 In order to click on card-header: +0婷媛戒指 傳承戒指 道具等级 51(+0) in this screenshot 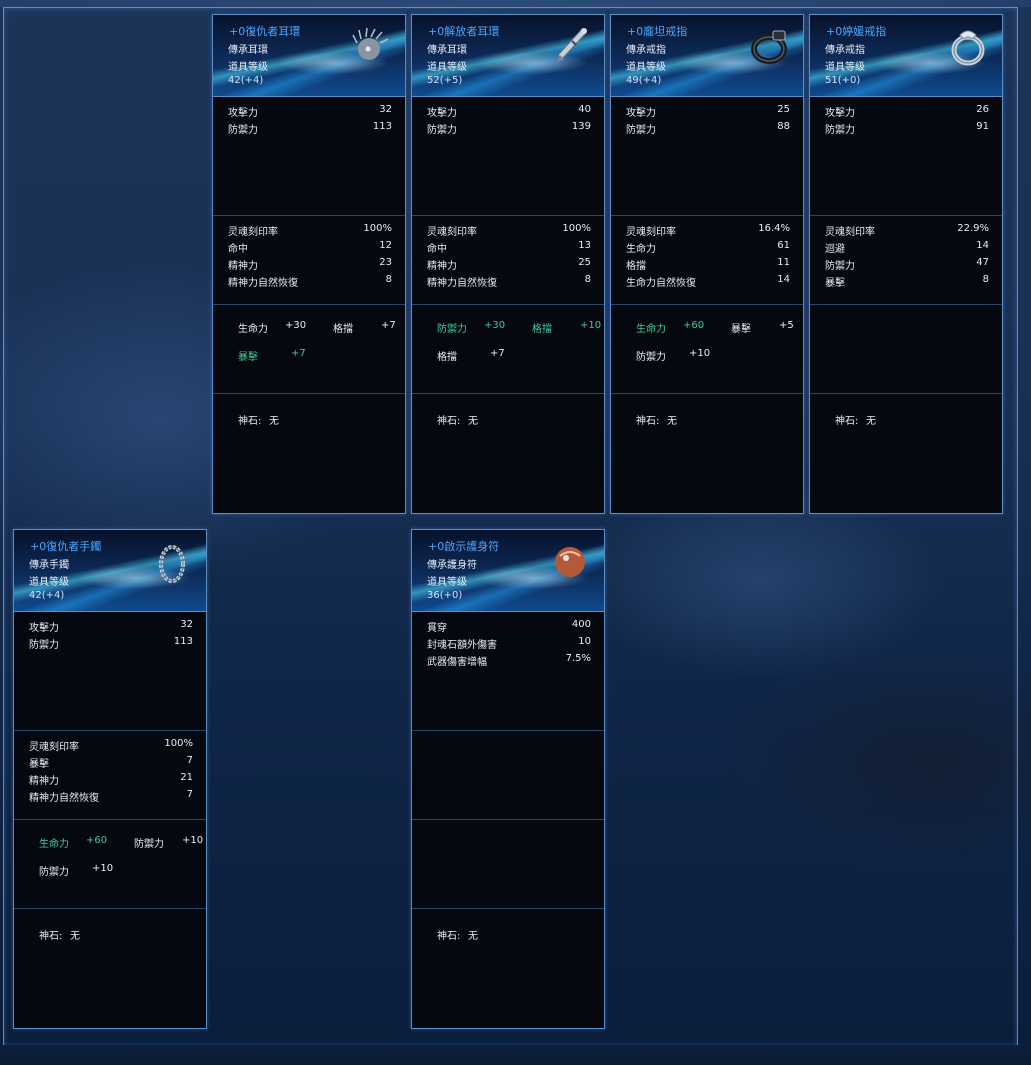, I will do `click(906, 56)`.